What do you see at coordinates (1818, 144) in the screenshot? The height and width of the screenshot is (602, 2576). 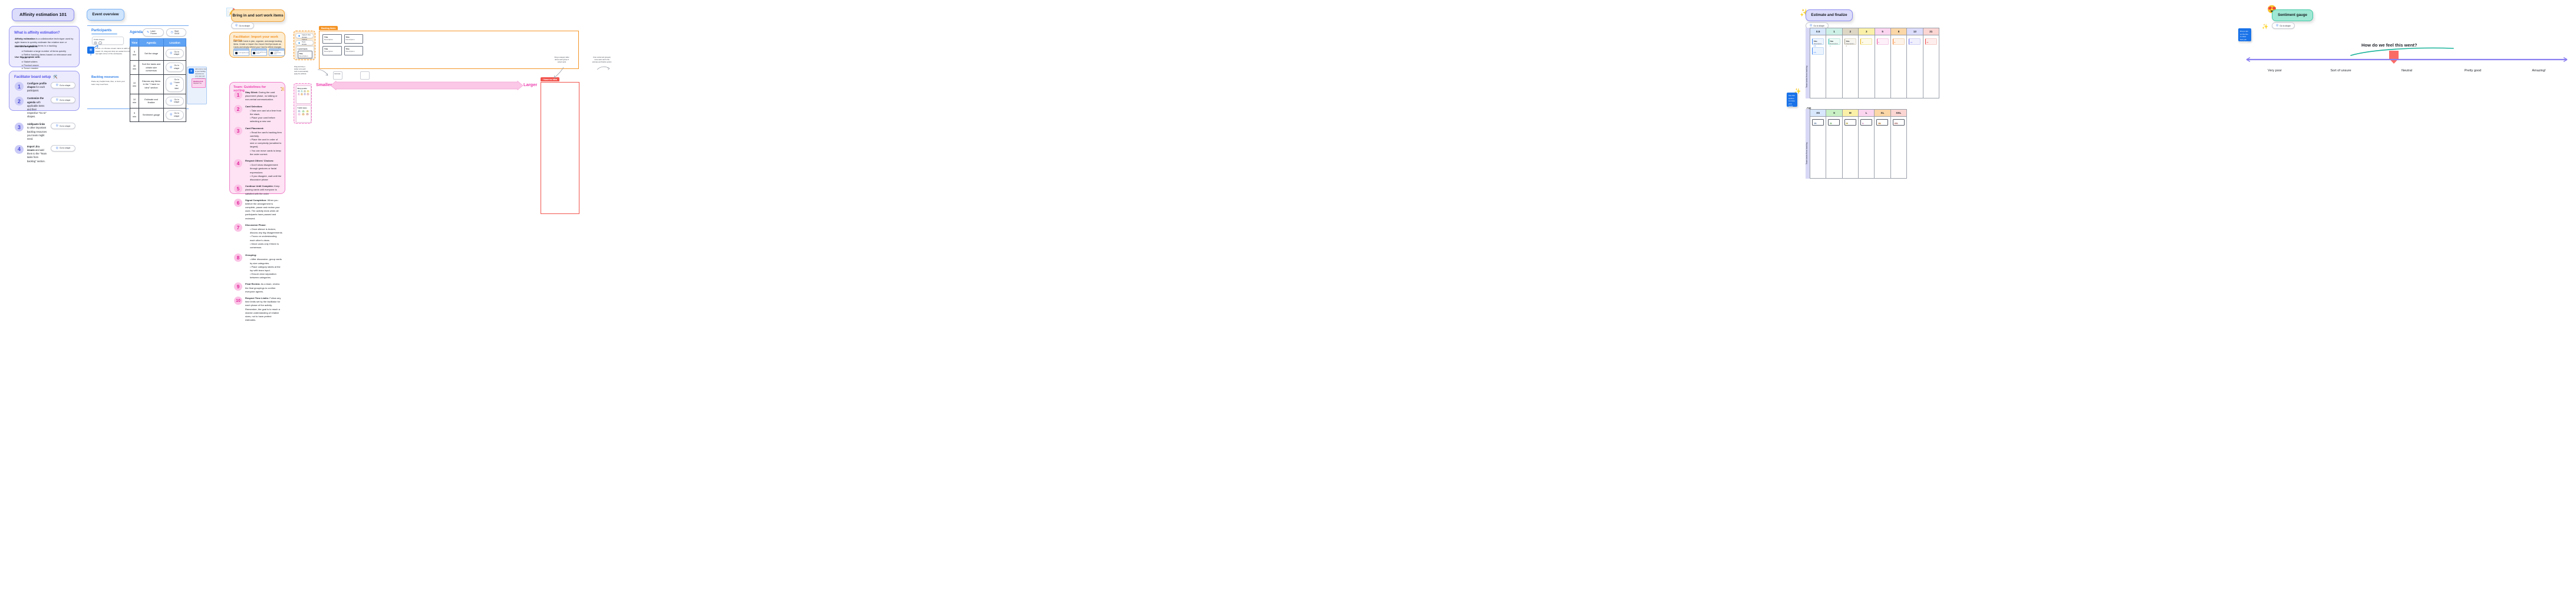 I see `tshirt-column-xs: XS XS` at bounding box center [1818, 144].